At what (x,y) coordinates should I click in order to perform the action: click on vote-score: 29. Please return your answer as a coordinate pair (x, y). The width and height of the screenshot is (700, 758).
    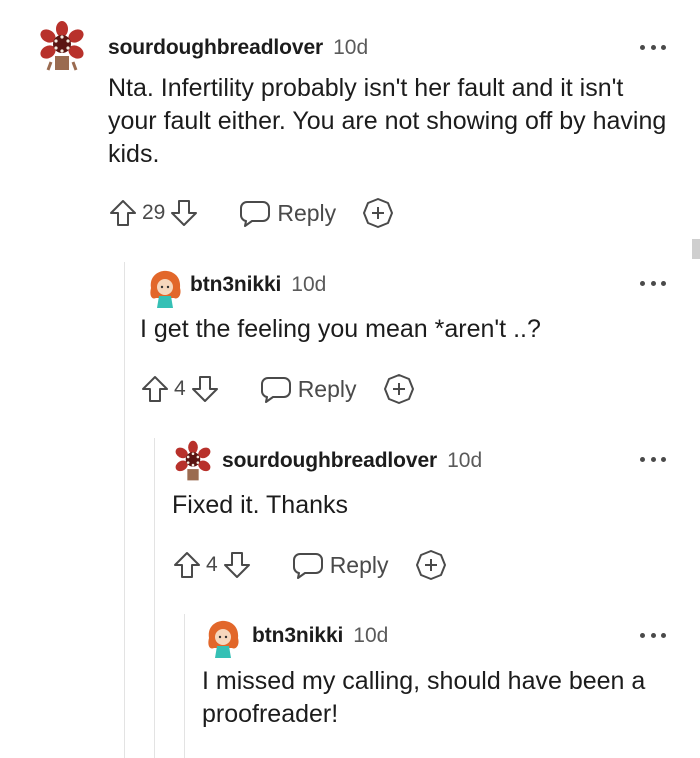
    Looking at the image, I should click on (154, 212).